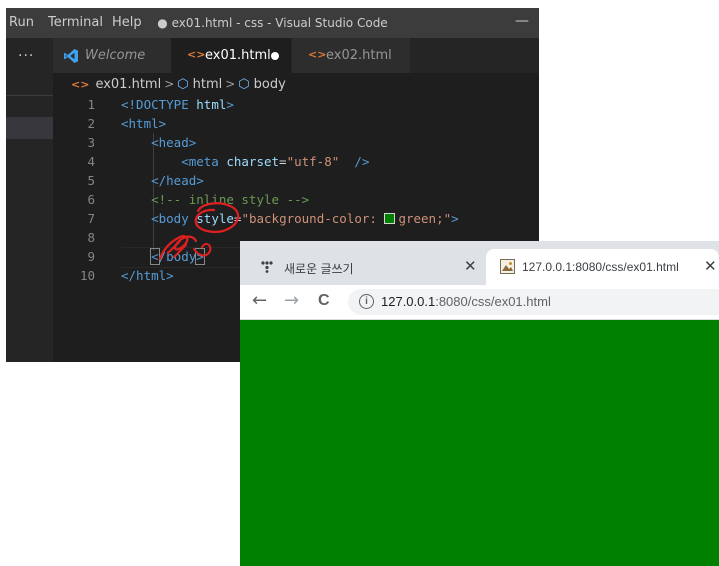  I want to click on code-text: <meta charset="utf-8" />, so click(245, 161).